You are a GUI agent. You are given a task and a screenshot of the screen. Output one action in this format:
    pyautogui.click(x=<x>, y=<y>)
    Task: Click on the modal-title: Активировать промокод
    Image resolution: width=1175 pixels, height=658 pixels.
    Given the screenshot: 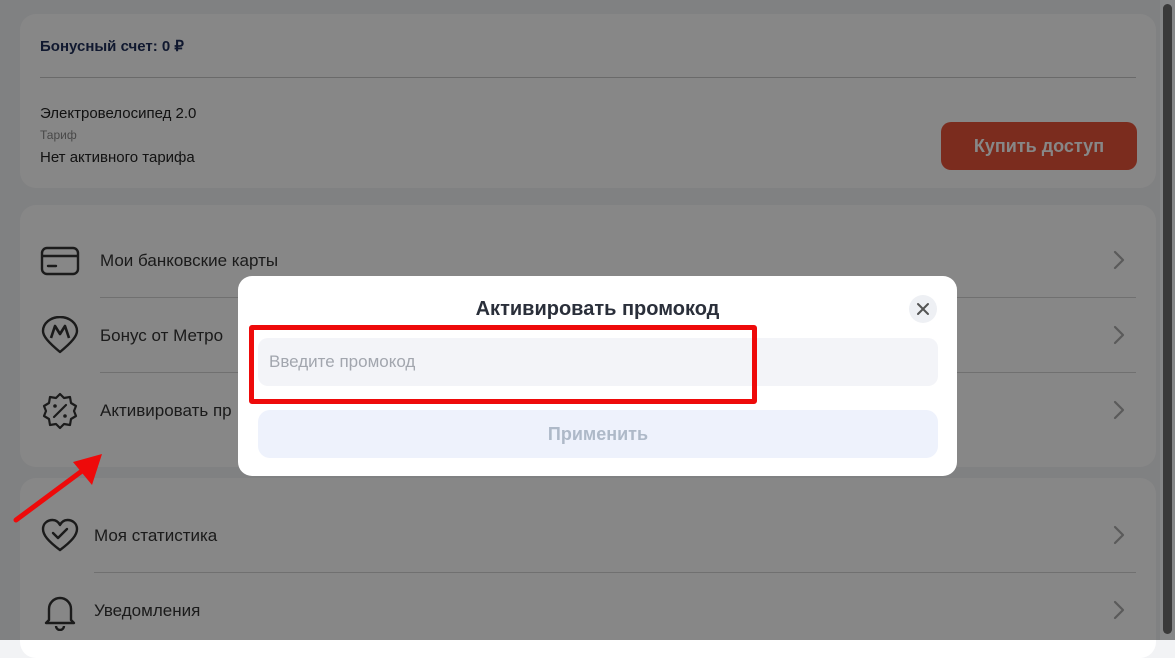 What is the action you would take?
    pyautogui.click(x=597, y=309)
    